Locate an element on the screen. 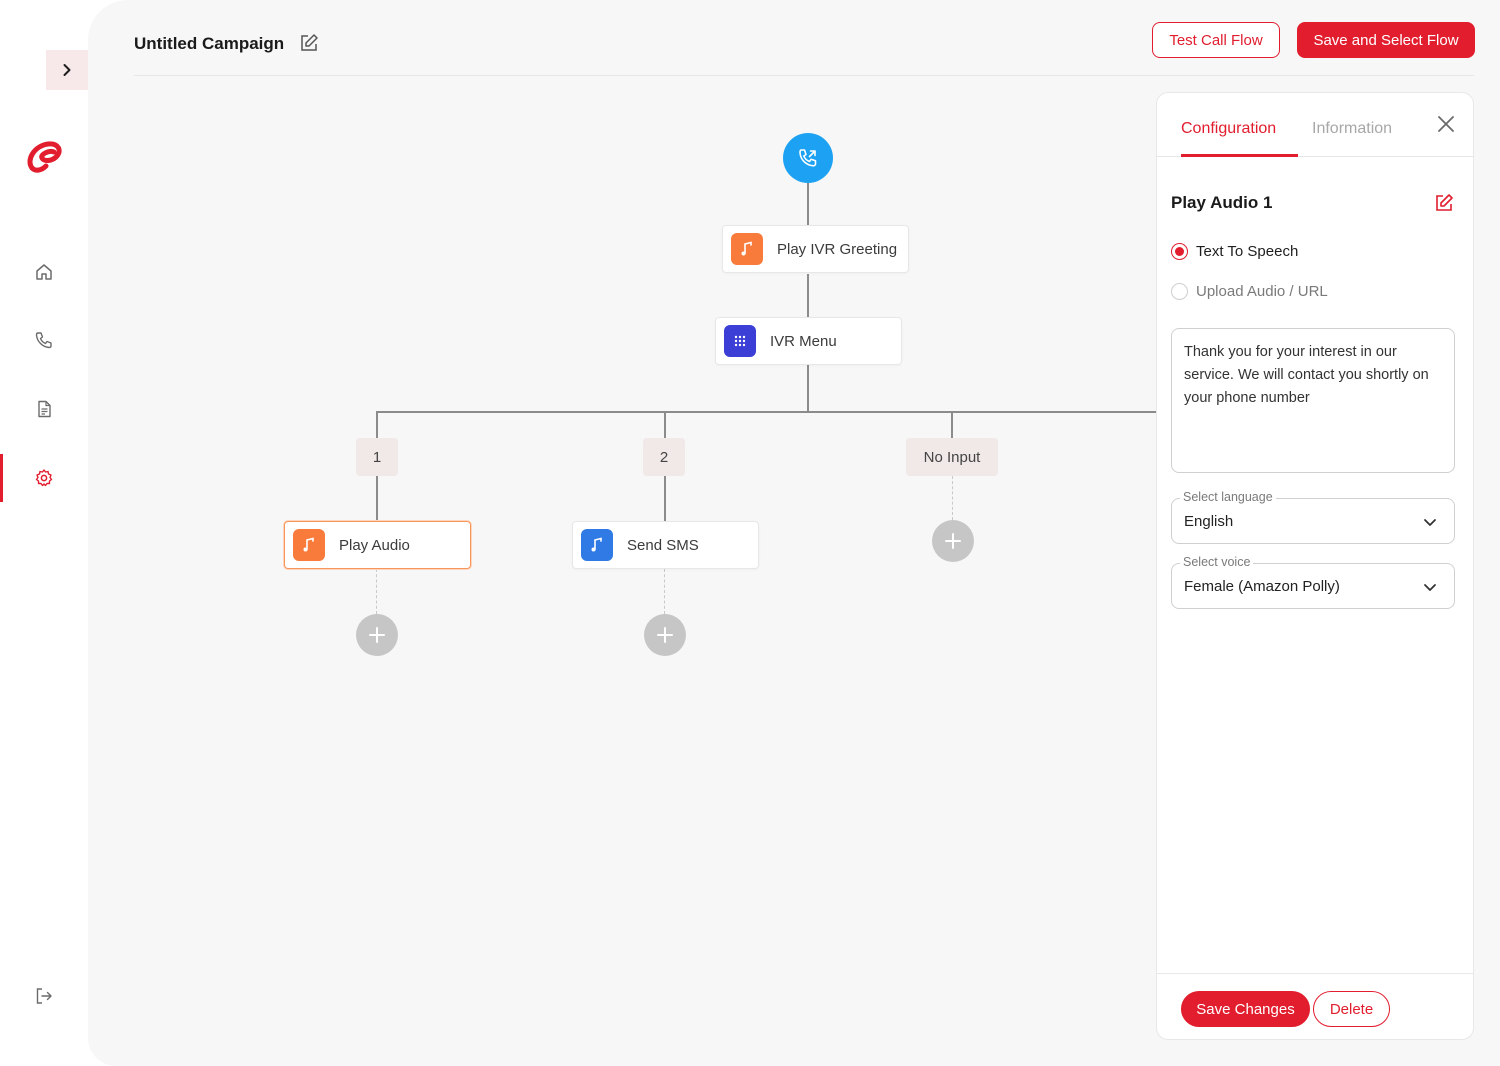  flow-node-play-ivr-greeting: Play IVR Greeting is located at coordinates (815, 249).